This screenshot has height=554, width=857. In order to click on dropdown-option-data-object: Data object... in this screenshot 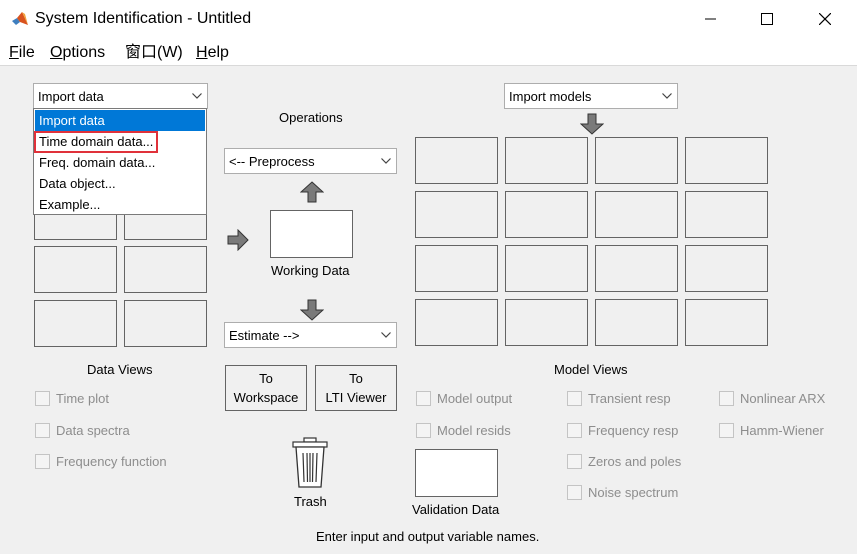, I will do `click(120, 183)`.